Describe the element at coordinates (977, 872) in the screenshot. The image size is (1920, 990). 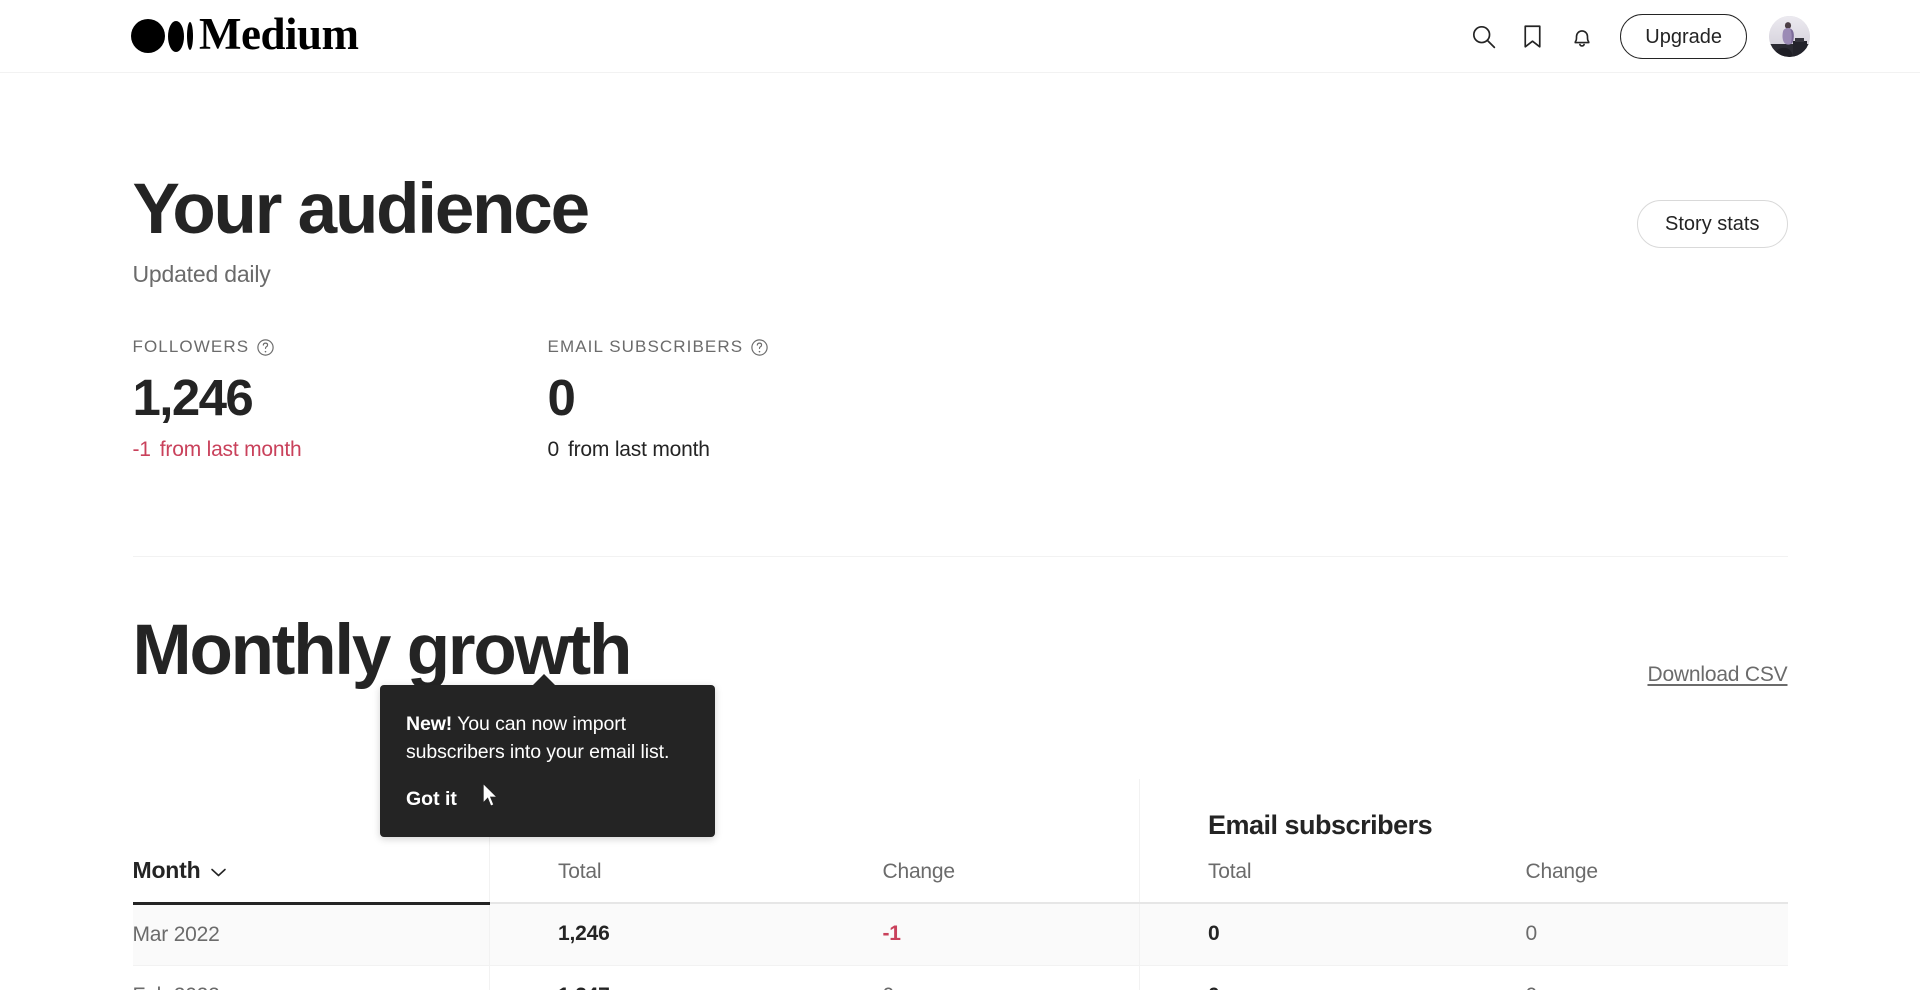
I see `column-header-followers-change: Change` at that location.